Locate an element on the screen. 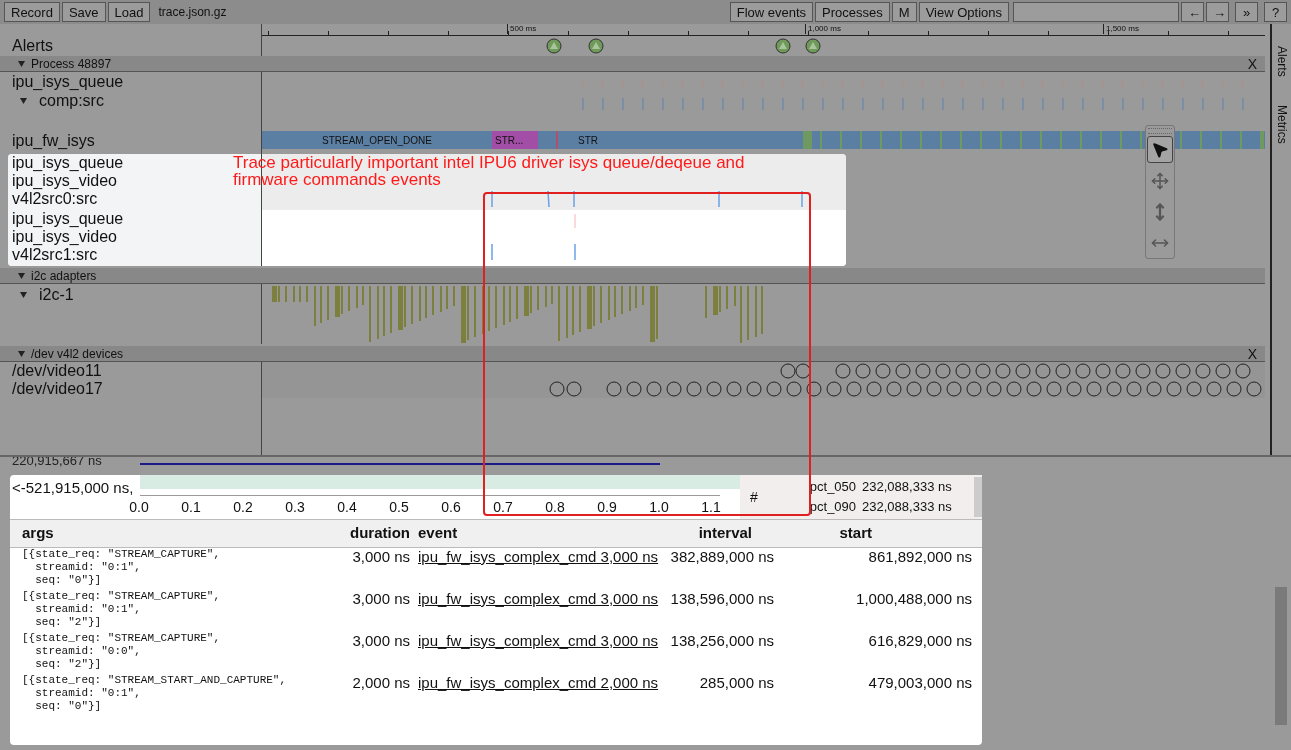  nav-button: ← is located at coordinates (1192, 12).